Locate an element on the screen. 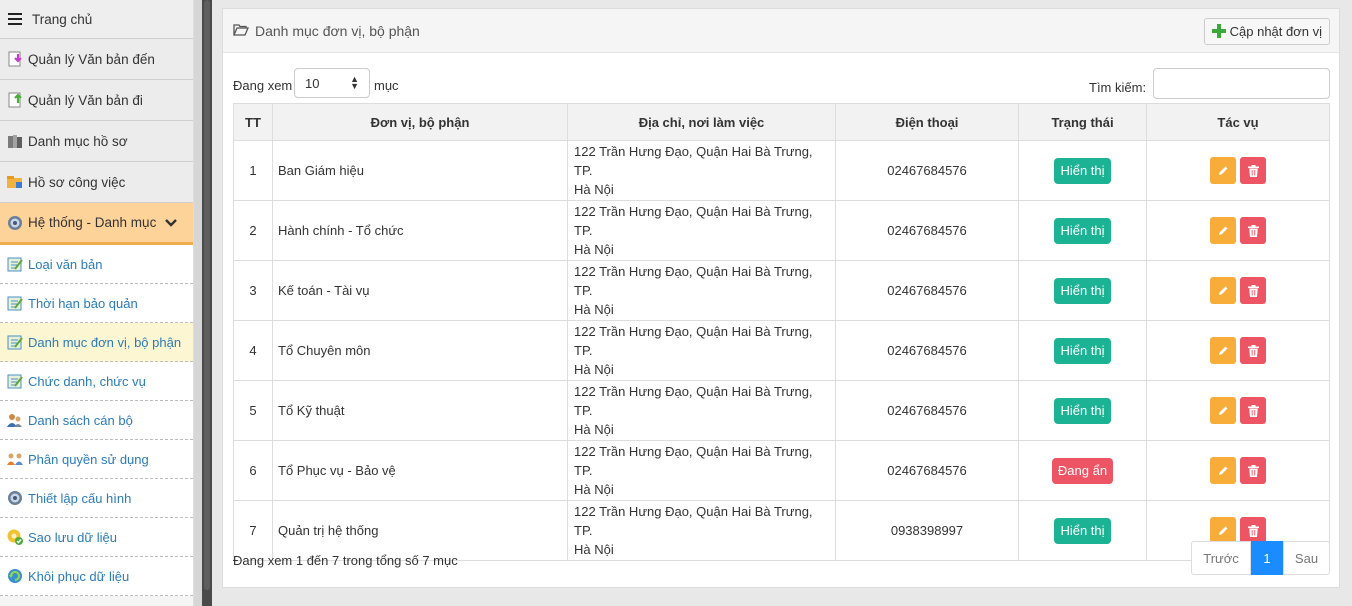 This screenshot has height=606, width=1352. sidebar-item-system: Hệ thống - Danh mục is located at coordinates (96, 224).